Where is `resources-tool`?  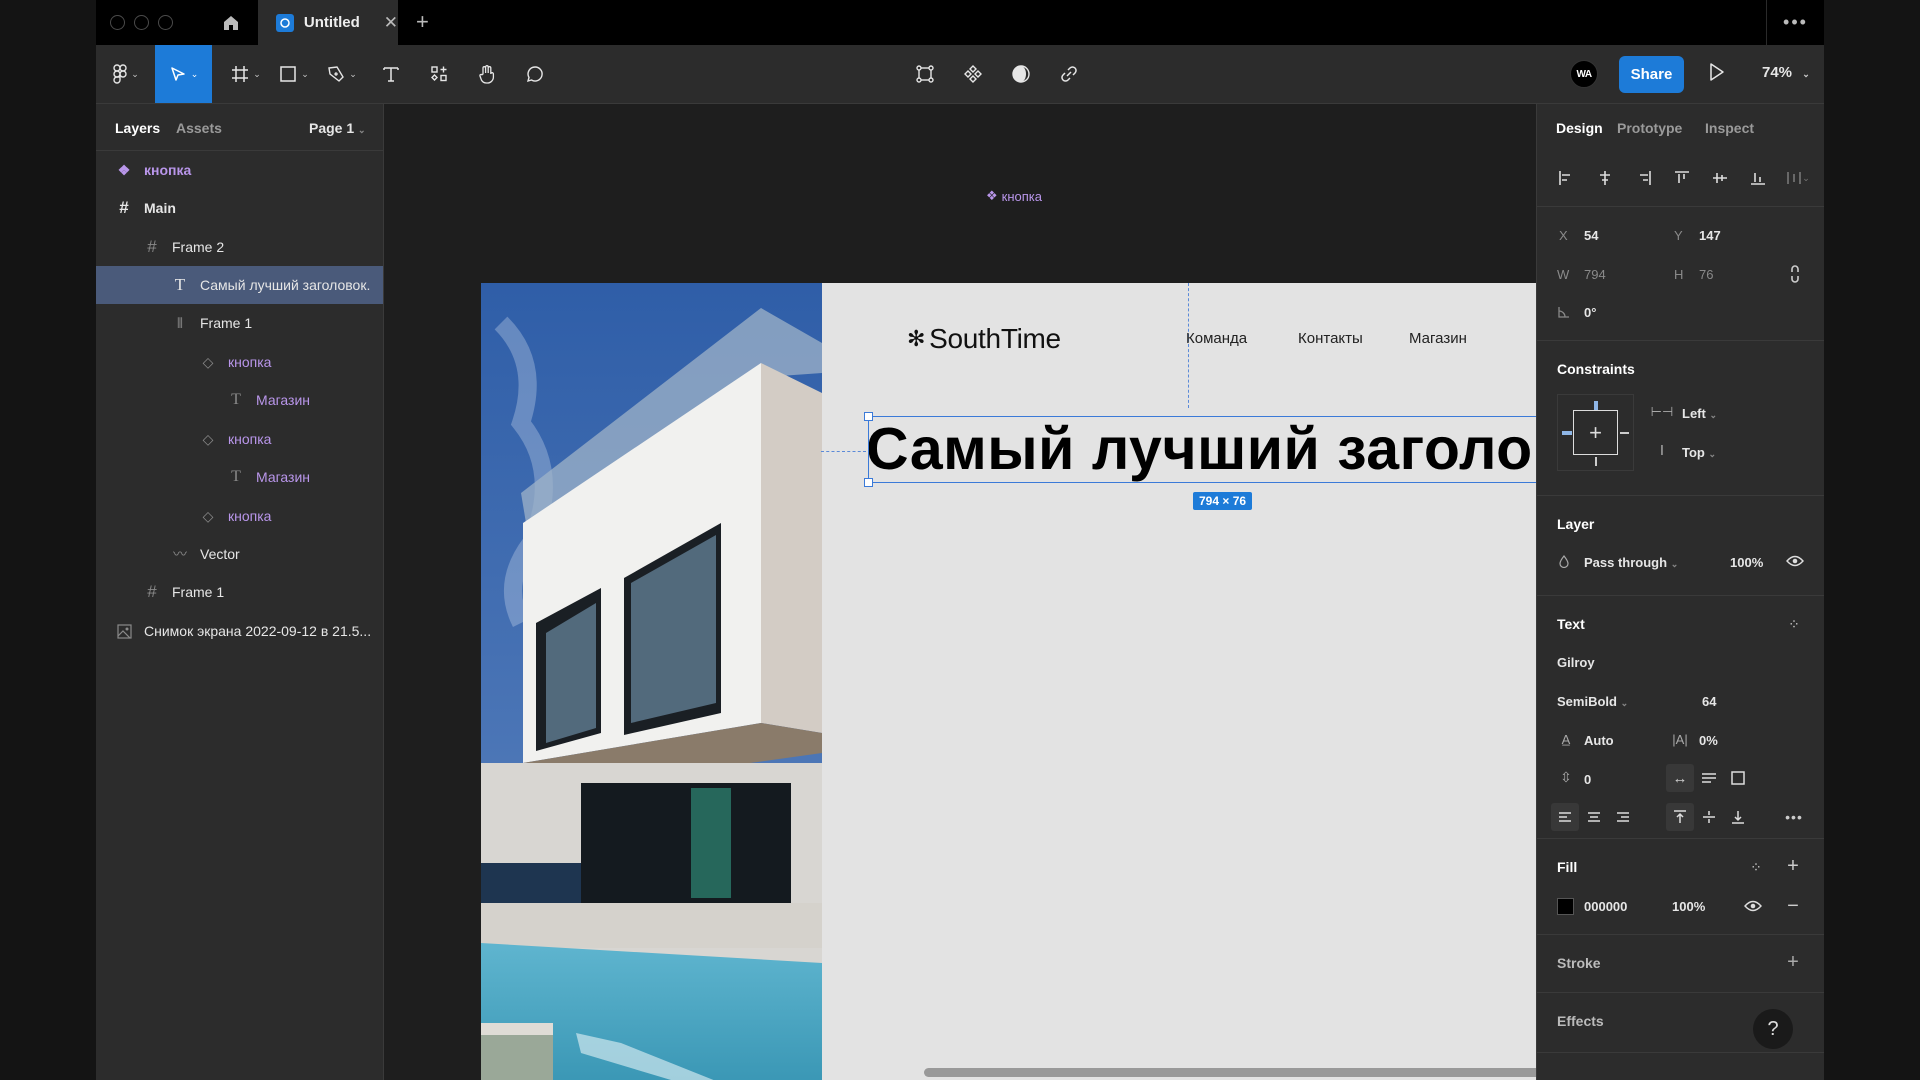 resources-tool is located at coordinates (439, 74).